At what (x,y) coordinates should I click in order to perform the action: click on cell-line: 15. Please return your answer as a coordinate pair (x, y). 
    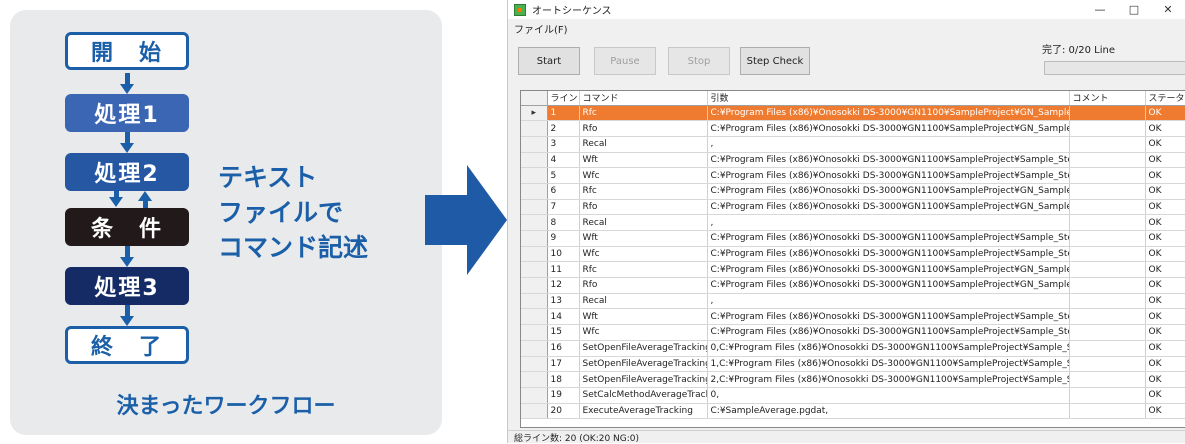
    Looking at the image, I should click on (563, 332).